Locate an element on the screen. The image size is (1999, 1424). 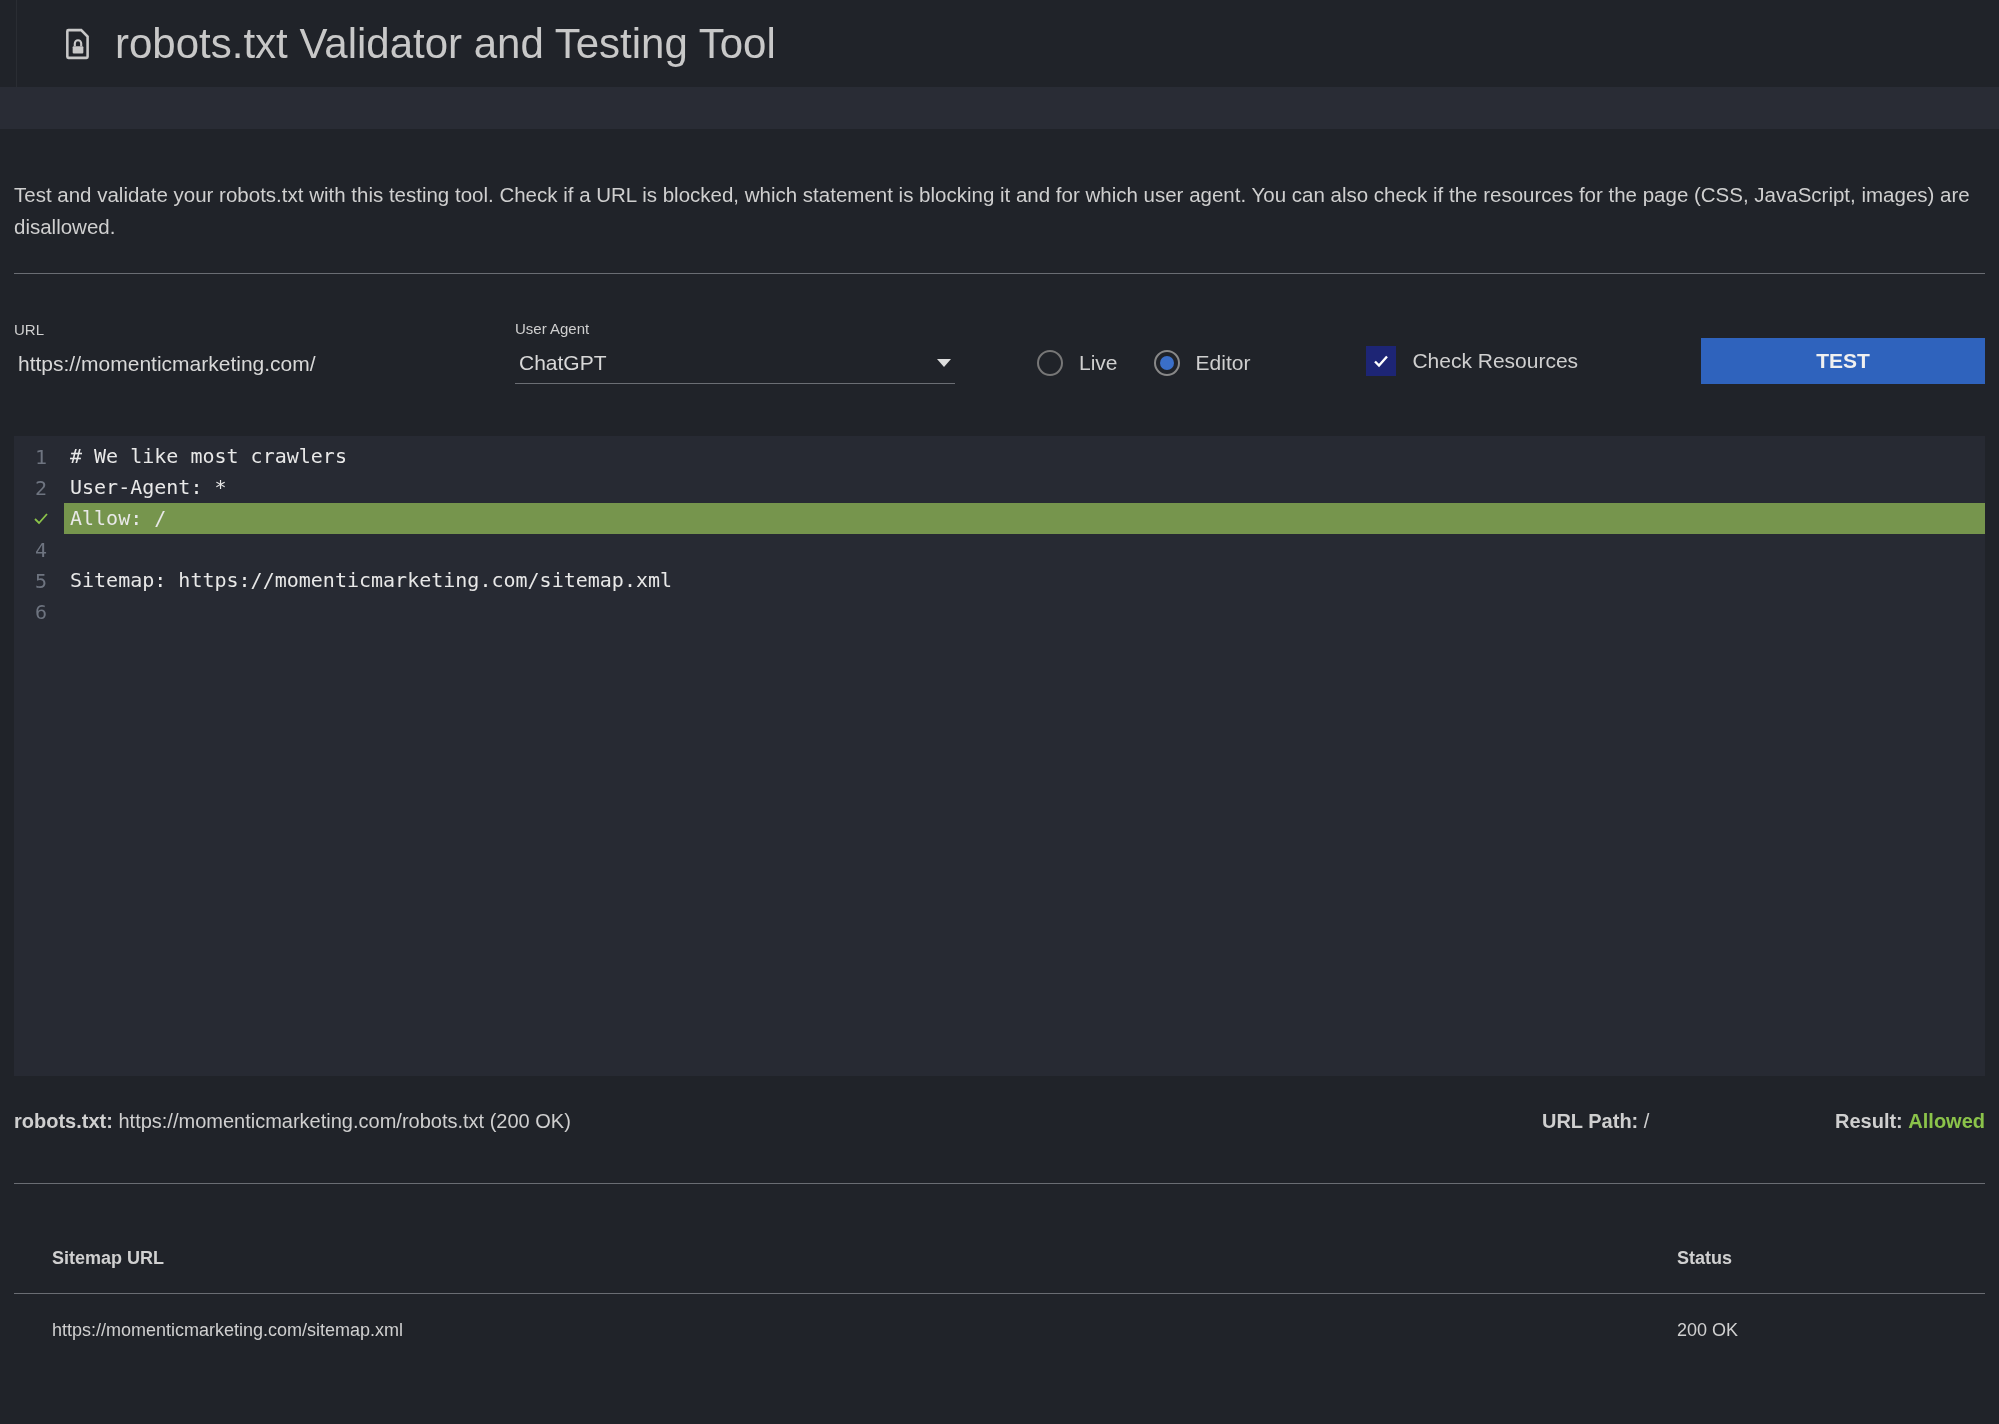
dropdown-caret-icon is located at coordinates (944, 363).